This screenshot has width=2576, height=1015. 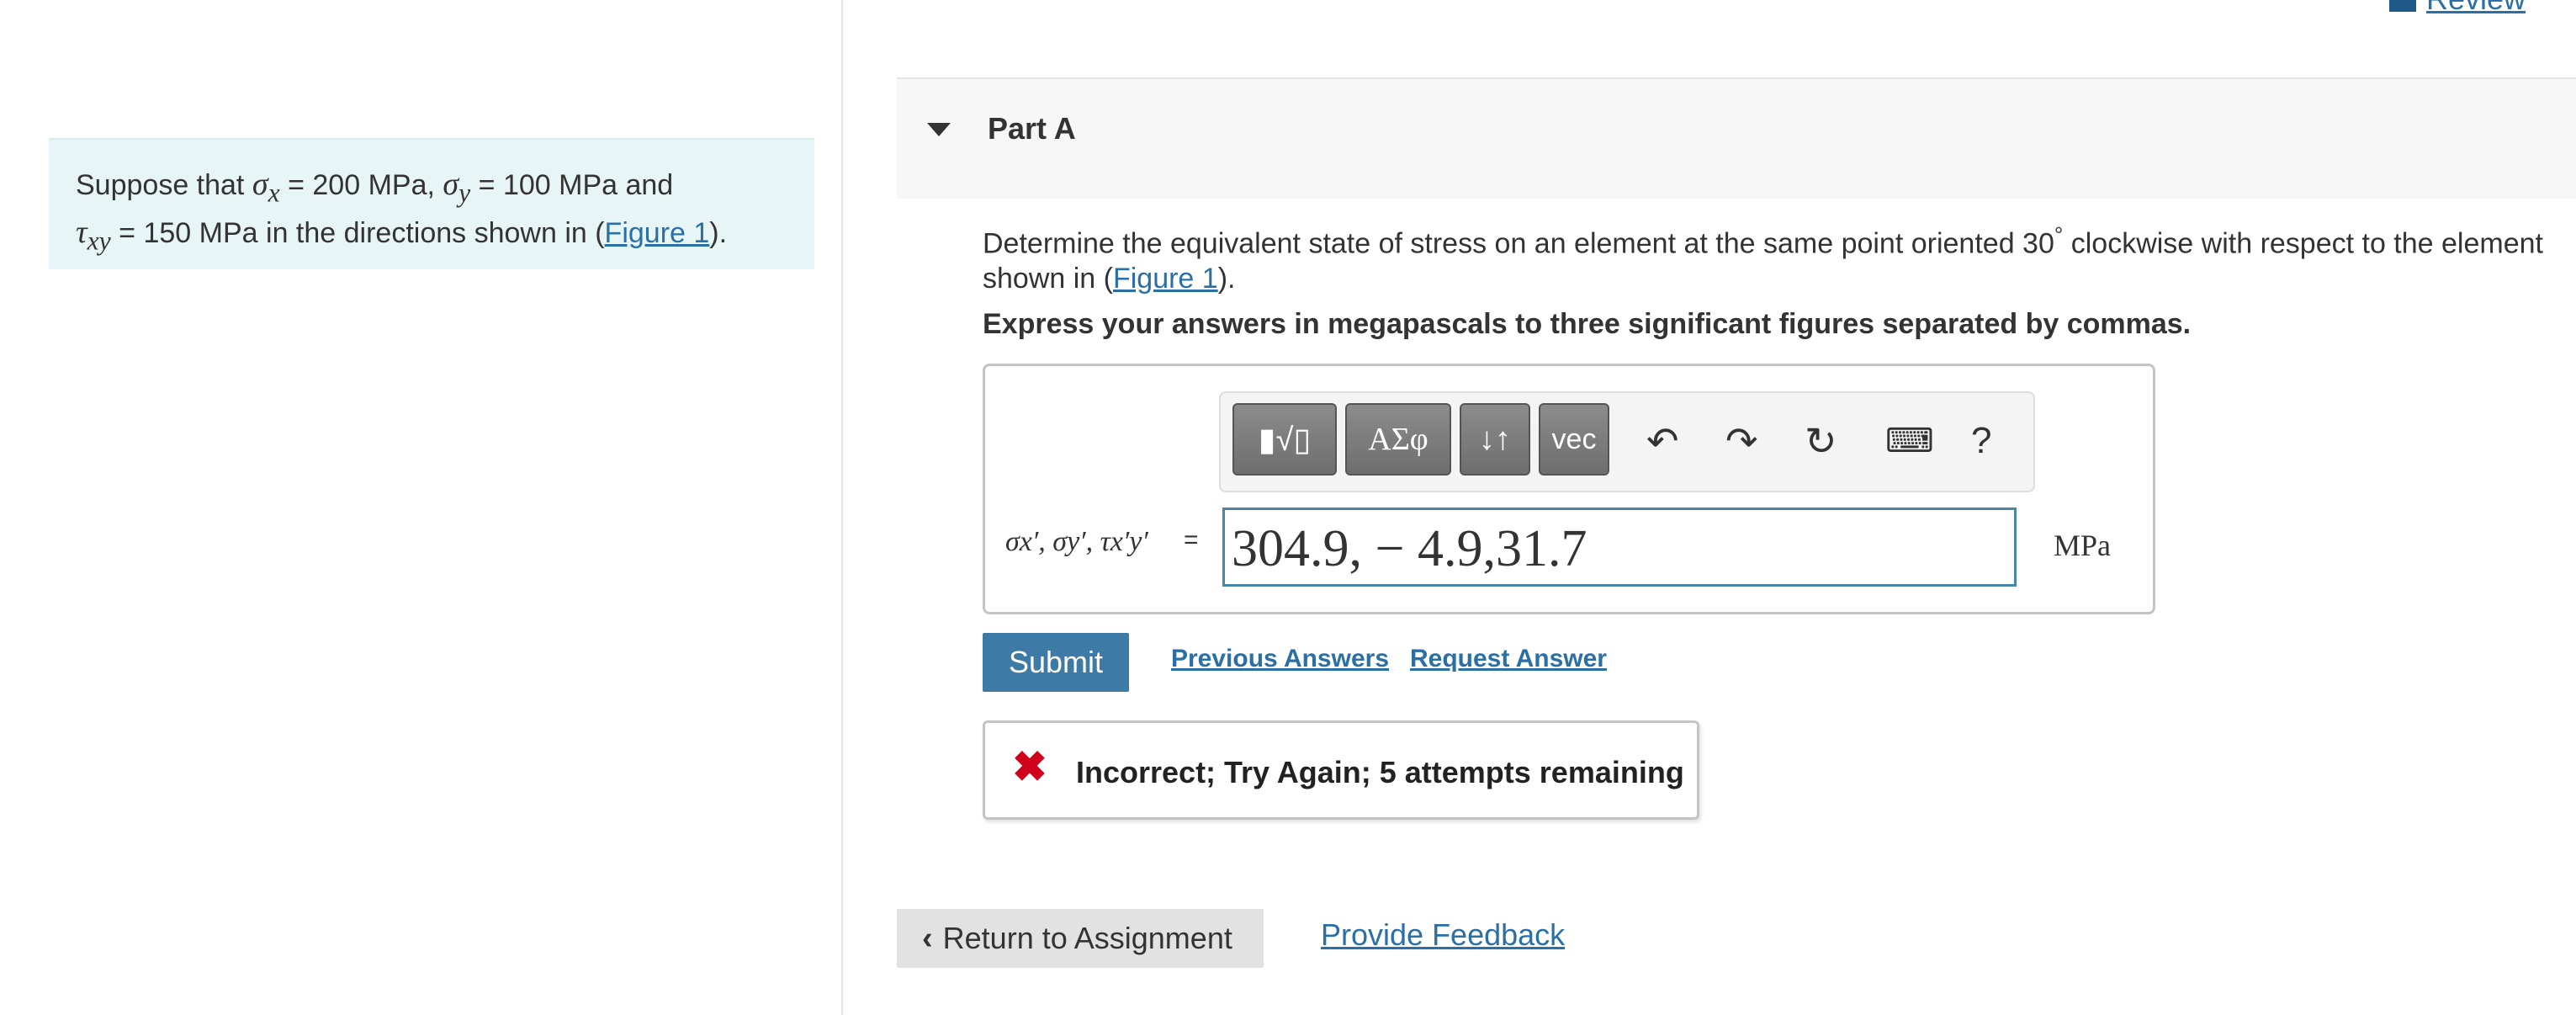 I want to click on request-answer-link: Request Answer, so click(x=1508, y=659).